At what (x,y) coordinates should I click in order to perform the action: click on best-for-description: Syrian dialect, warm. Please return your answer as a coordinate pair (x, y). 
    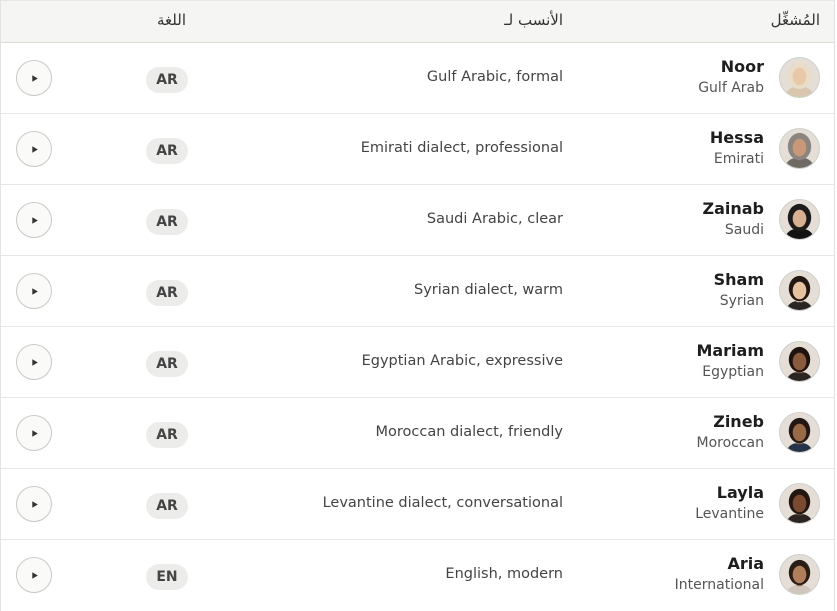
    Looking at the image, I should click on (488, 290).